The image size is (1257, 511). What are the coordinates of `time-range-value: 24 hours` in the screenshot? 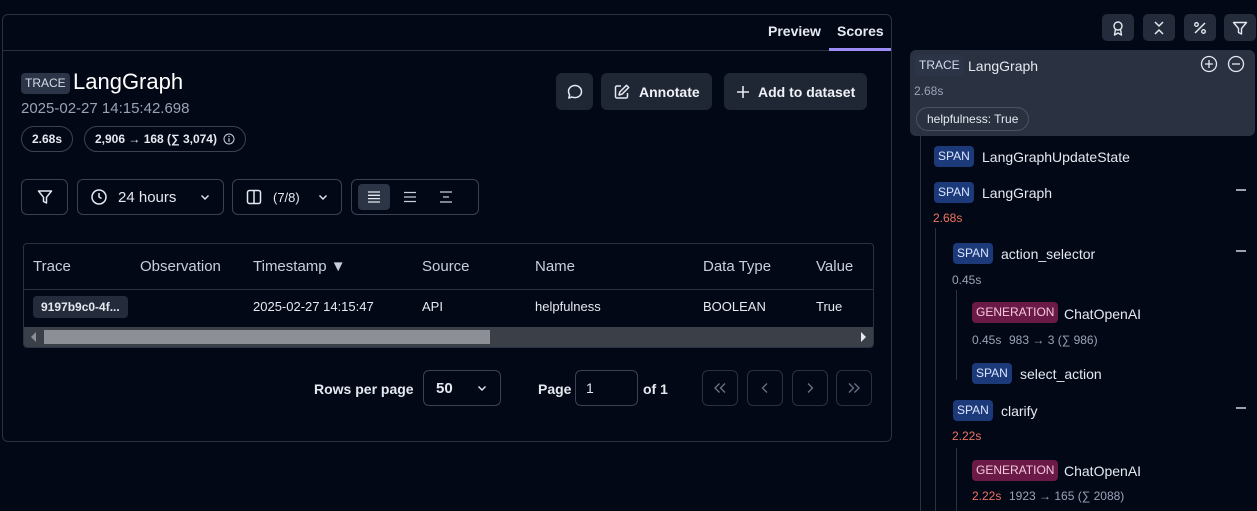 It's located at (147, 197).